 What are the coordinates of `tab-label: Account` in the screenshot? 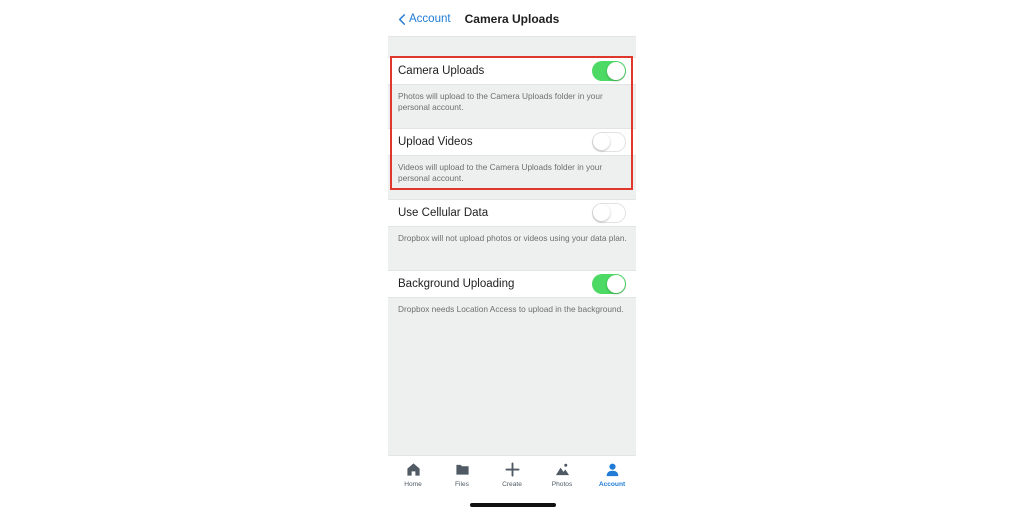 It's located at (612, 484).